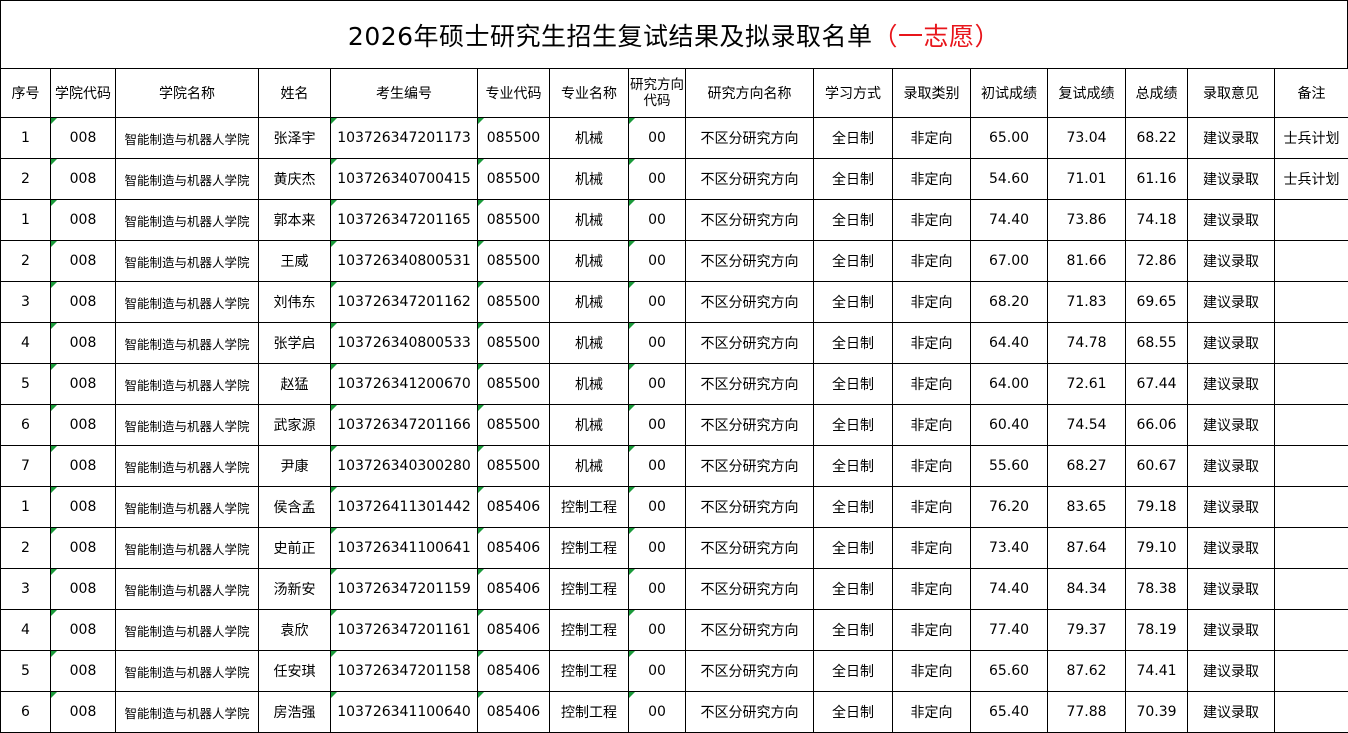 The height and width of the screenshot is (733, 1348). What do you see at coordinates (1009, 507) in the screenshot?
I see `cell-prelim-score: 76.20` at bounding box center [1009, 507].